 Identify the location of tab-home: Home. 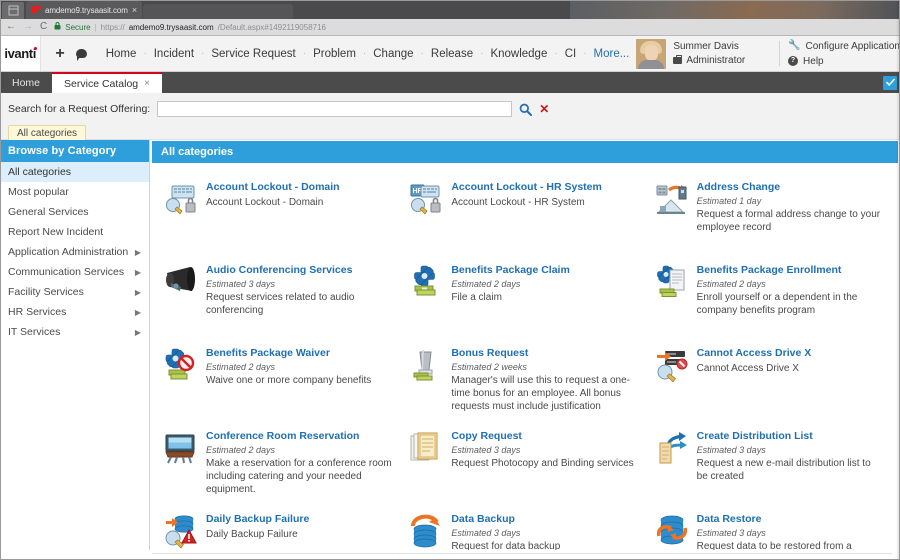
(26, 82).